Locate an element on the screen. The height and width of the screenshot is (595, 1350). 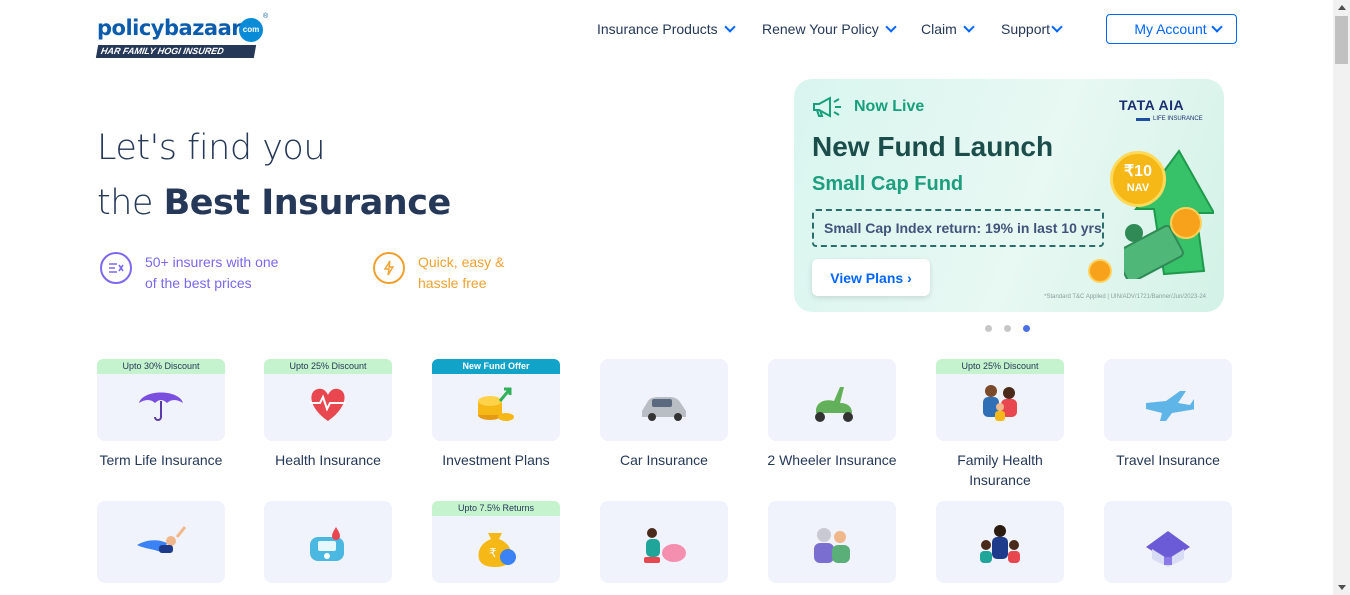
product-label: Health Insurance is located at coordinates (328, 460).